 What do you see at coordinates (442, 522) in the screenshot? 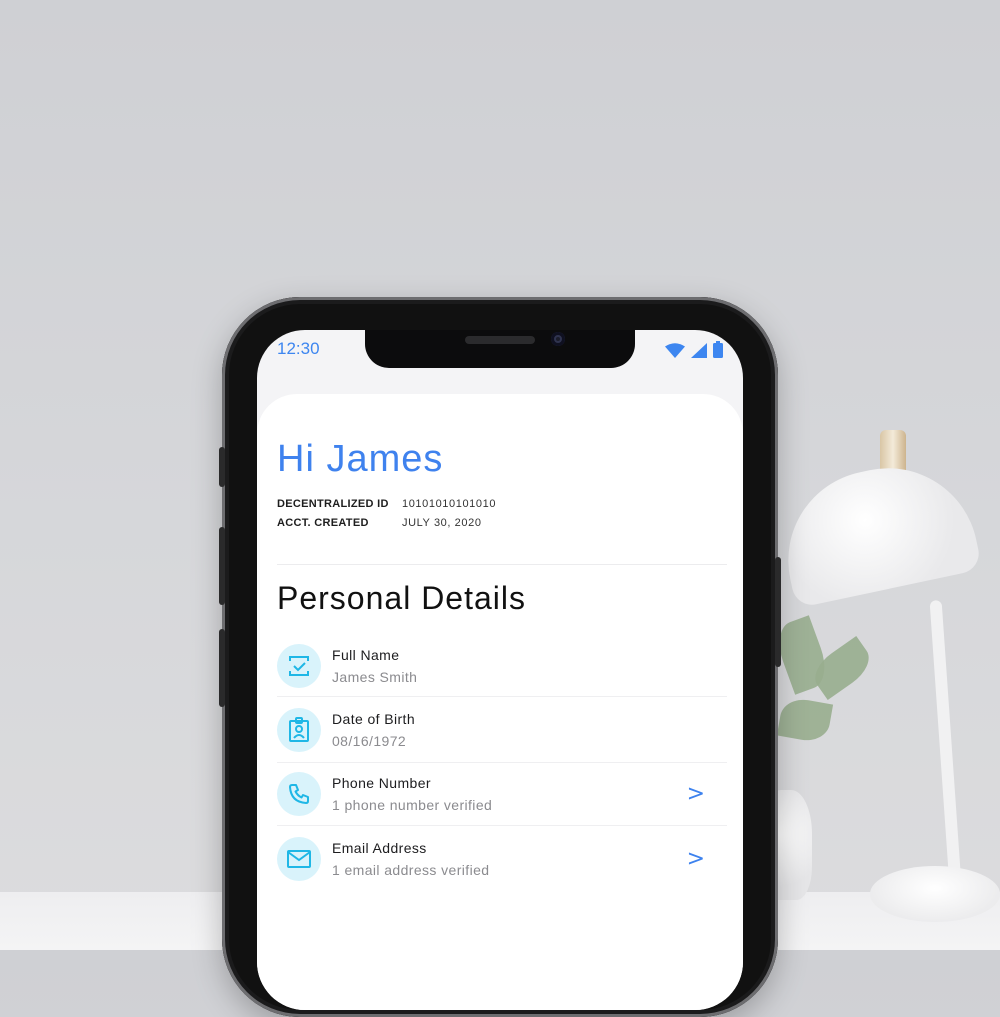
I see `meta-value: JULY 30, 2020` at bounding box center [442, 522].